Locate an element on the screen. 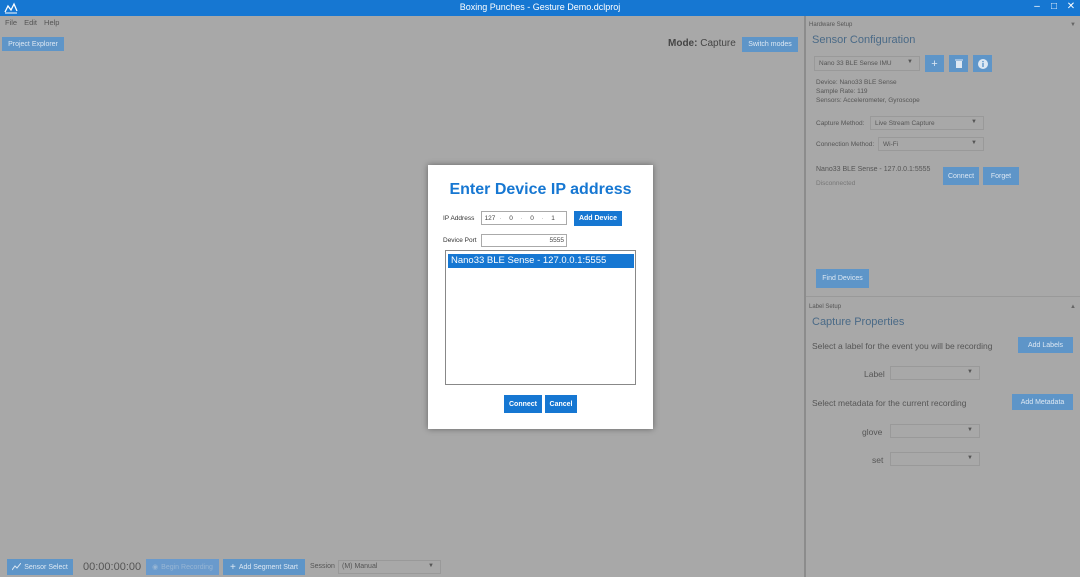 This screenshot has height=577, width=1080. sensor-type-select: Nano 33 BLE Sense IMU ▼ is located at coordinates (867, 63).